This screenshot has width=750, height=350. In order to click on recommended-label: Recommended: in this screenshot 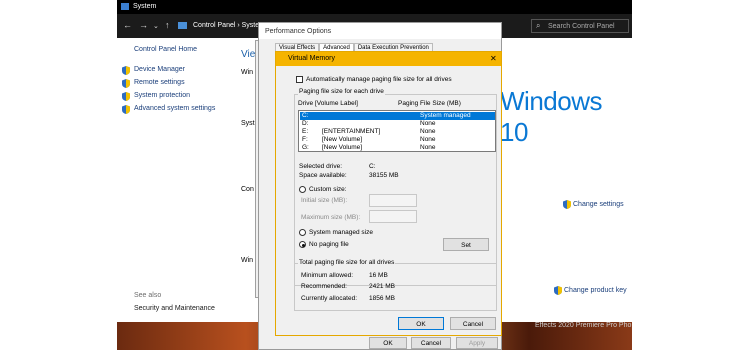, I will do `click(324, 286)`.